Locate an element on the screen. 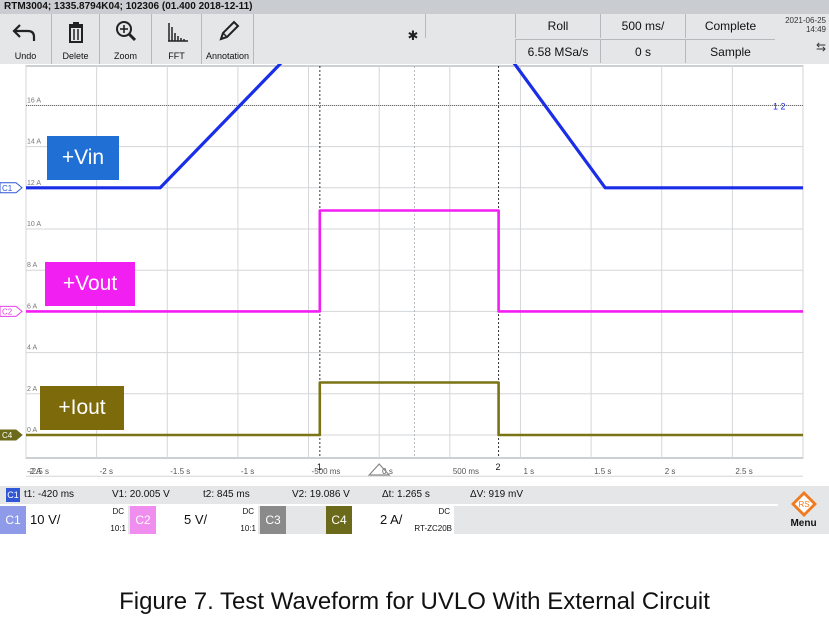 The width and height of the screenshot is (829, 638). channel-reference-label: C2 is located at coordinates (7, 311).